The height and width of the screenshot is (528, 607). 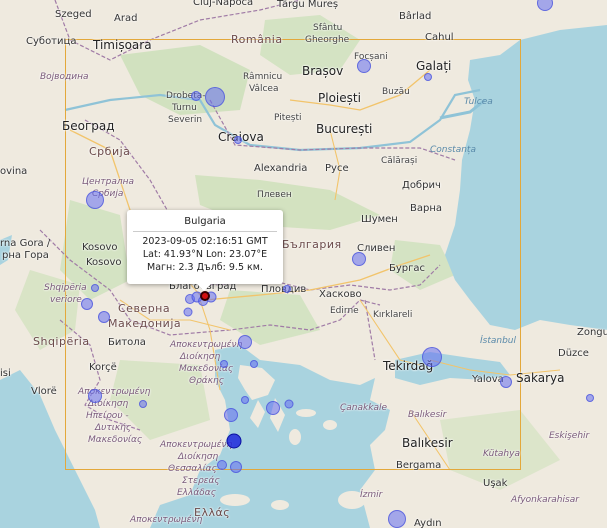 I want to click on label-shumen: Шумен, so click(x=379, y=219).